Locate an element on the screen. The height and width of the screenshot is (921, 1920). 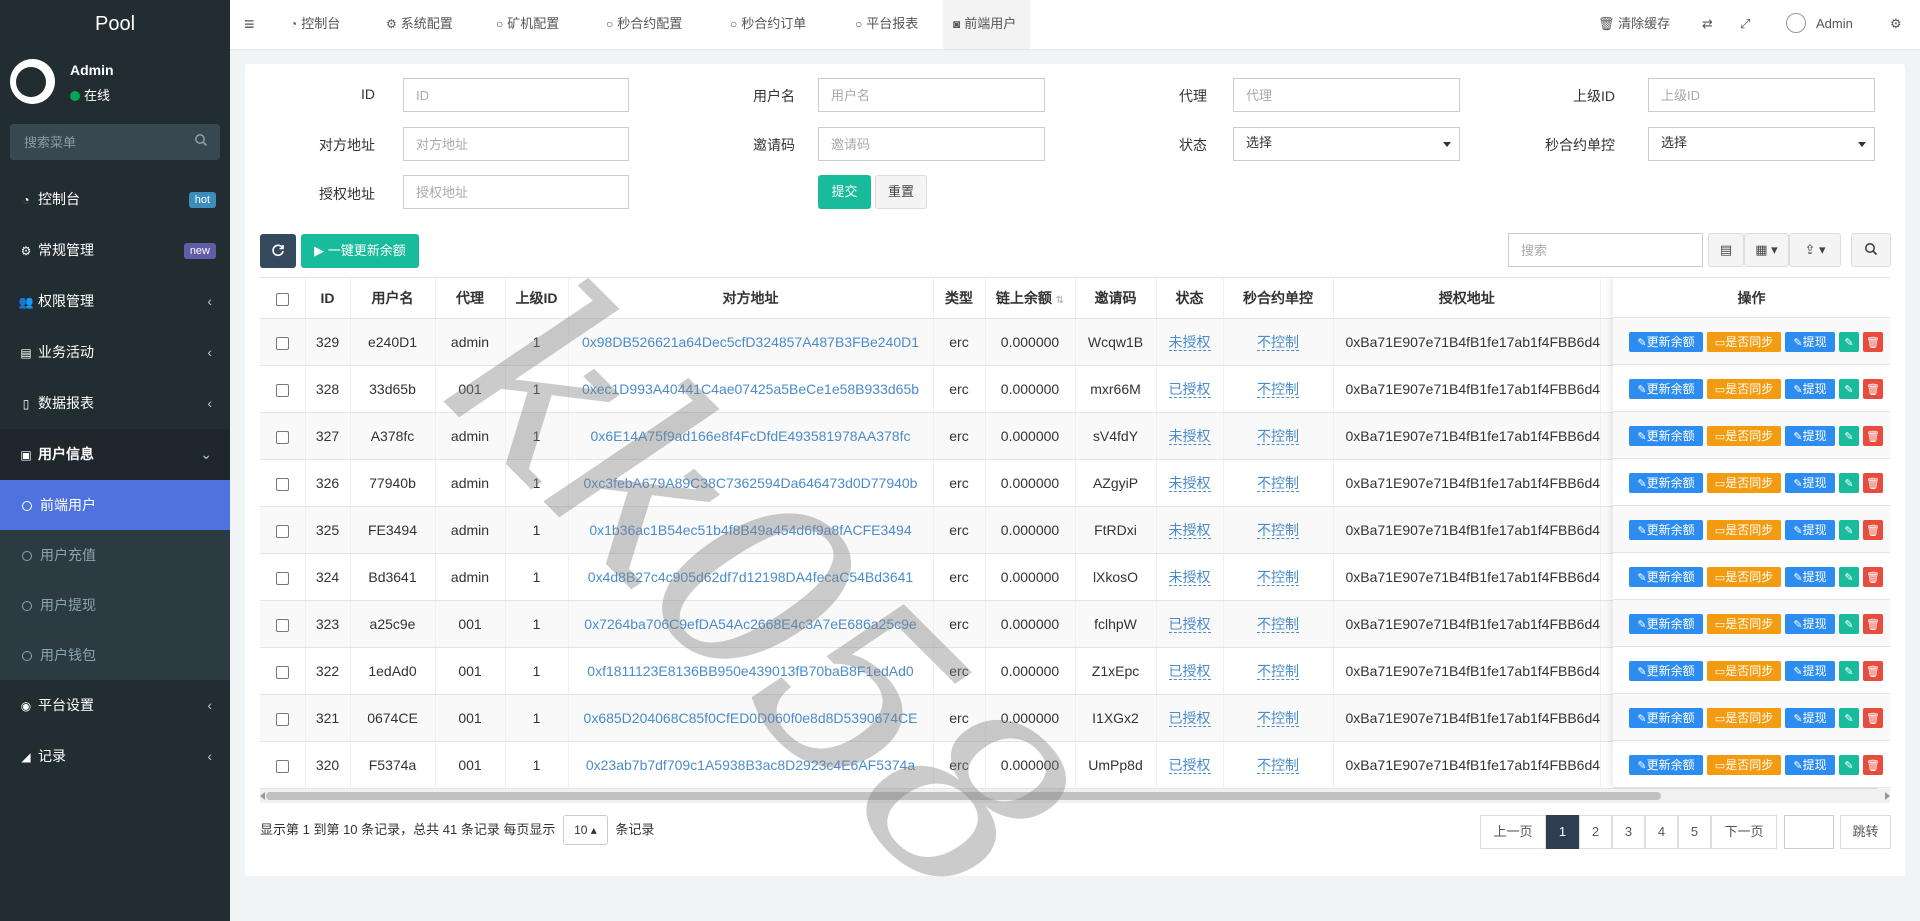
filter-peer-address-input is located at coordinates (516, 144).